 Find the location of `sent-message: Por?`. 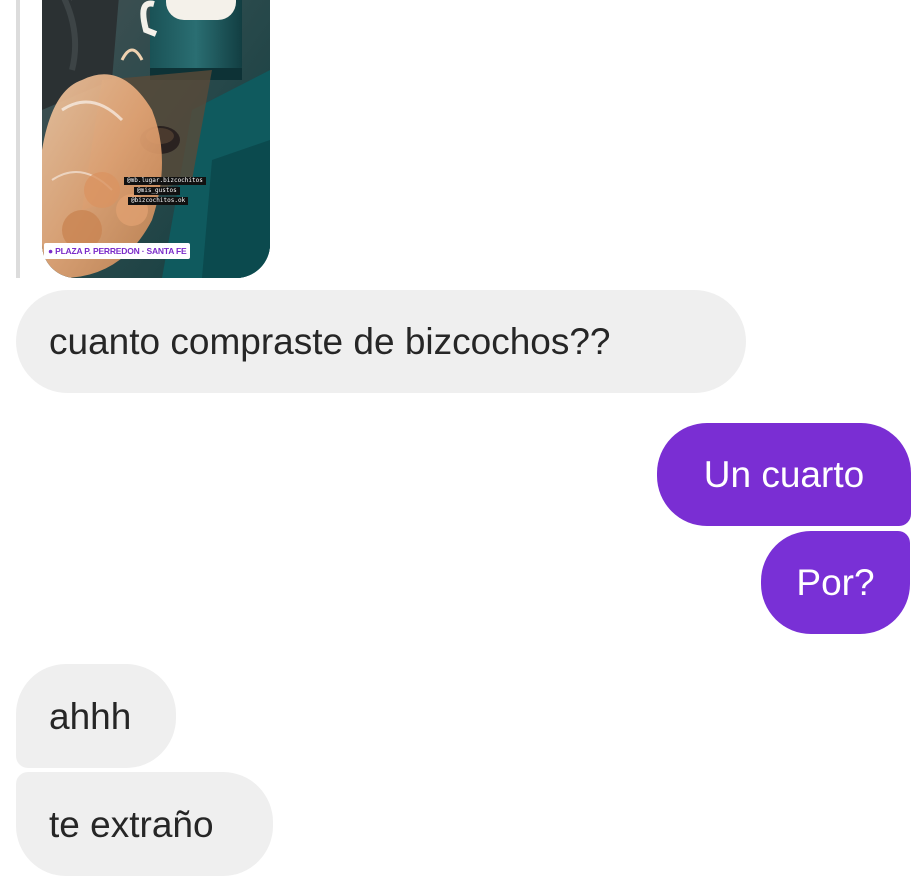

sent-message: Por? is located at coordinates (835, 582).